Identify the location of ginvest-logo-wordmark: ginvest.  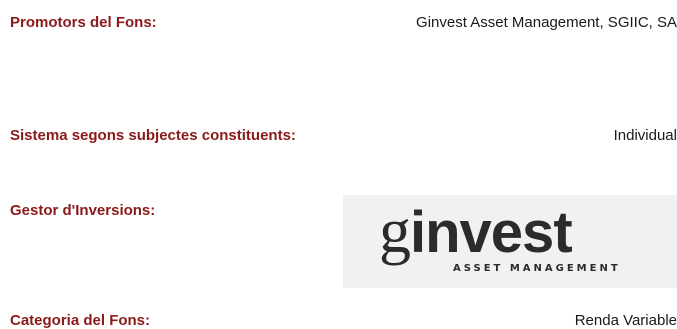
(514, 231).